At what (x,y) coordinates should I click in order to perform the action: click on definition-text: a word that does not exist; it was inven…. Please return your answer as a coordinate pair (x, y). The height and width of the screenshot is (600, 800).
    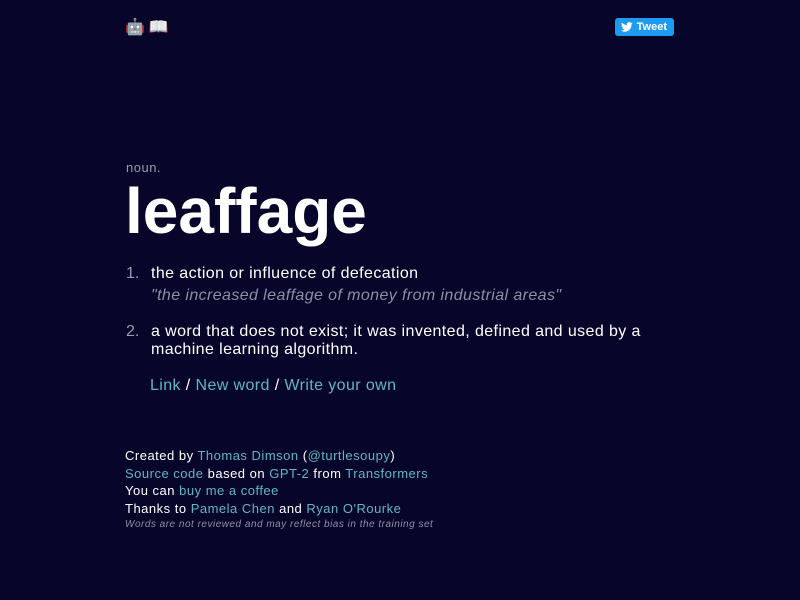
    Looking at the image, I should click on (396, 340).